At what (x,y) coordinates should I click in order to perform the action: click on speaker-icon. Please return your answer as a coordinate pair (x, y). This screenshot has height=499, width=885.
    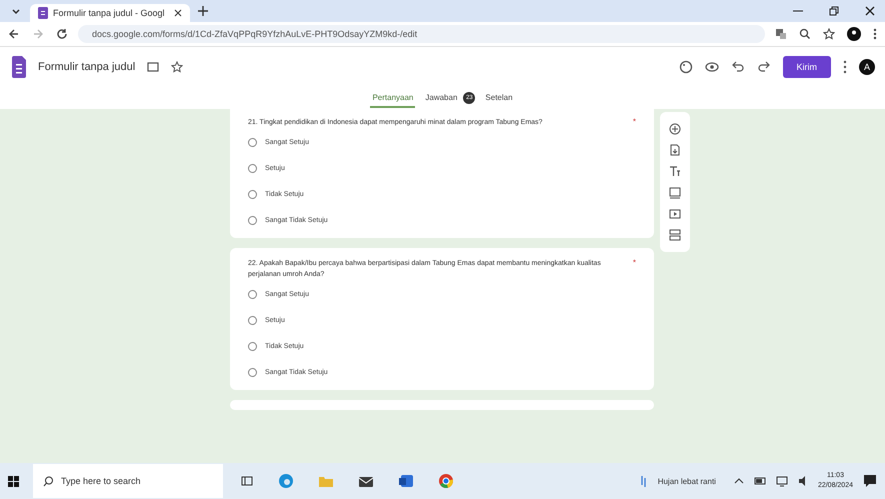
    Looking at the image, I should click on (803, 481).